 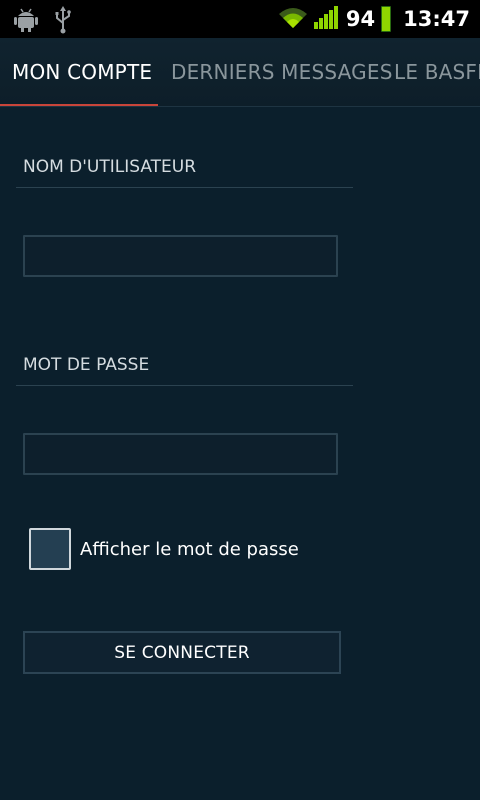 I want to click on tab-derniers-messages: DERNIERS MESSAGES, so click(x=282, y=71).